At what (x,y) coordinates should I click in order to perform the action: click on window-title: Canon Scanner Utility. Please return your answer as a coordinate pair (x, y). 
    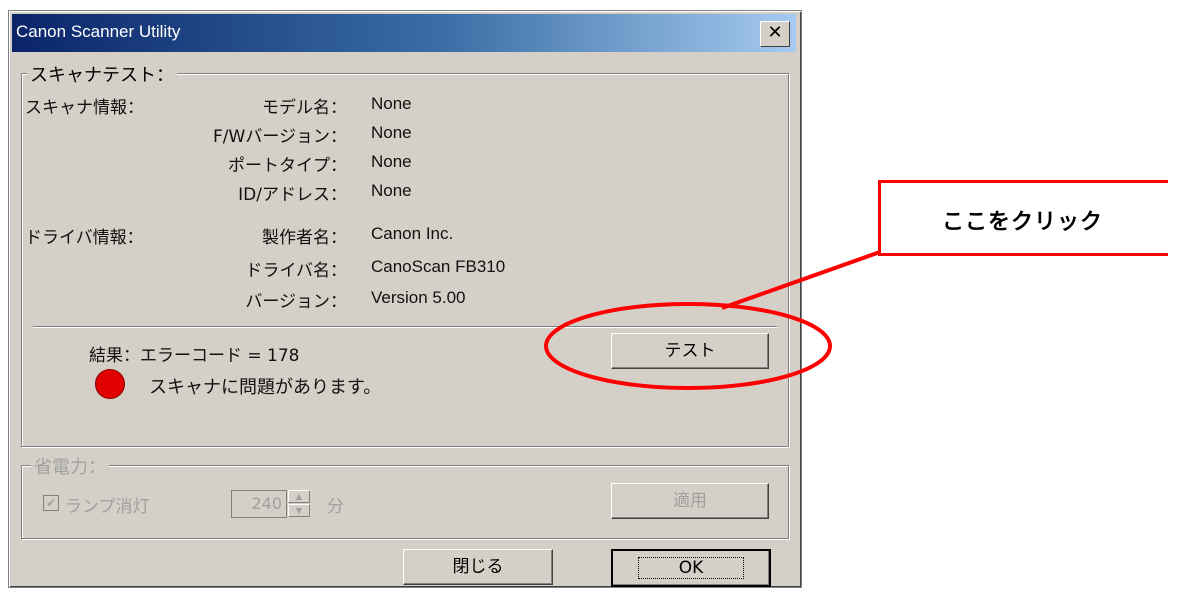
    Looking at the image, I should click on (98, 31).